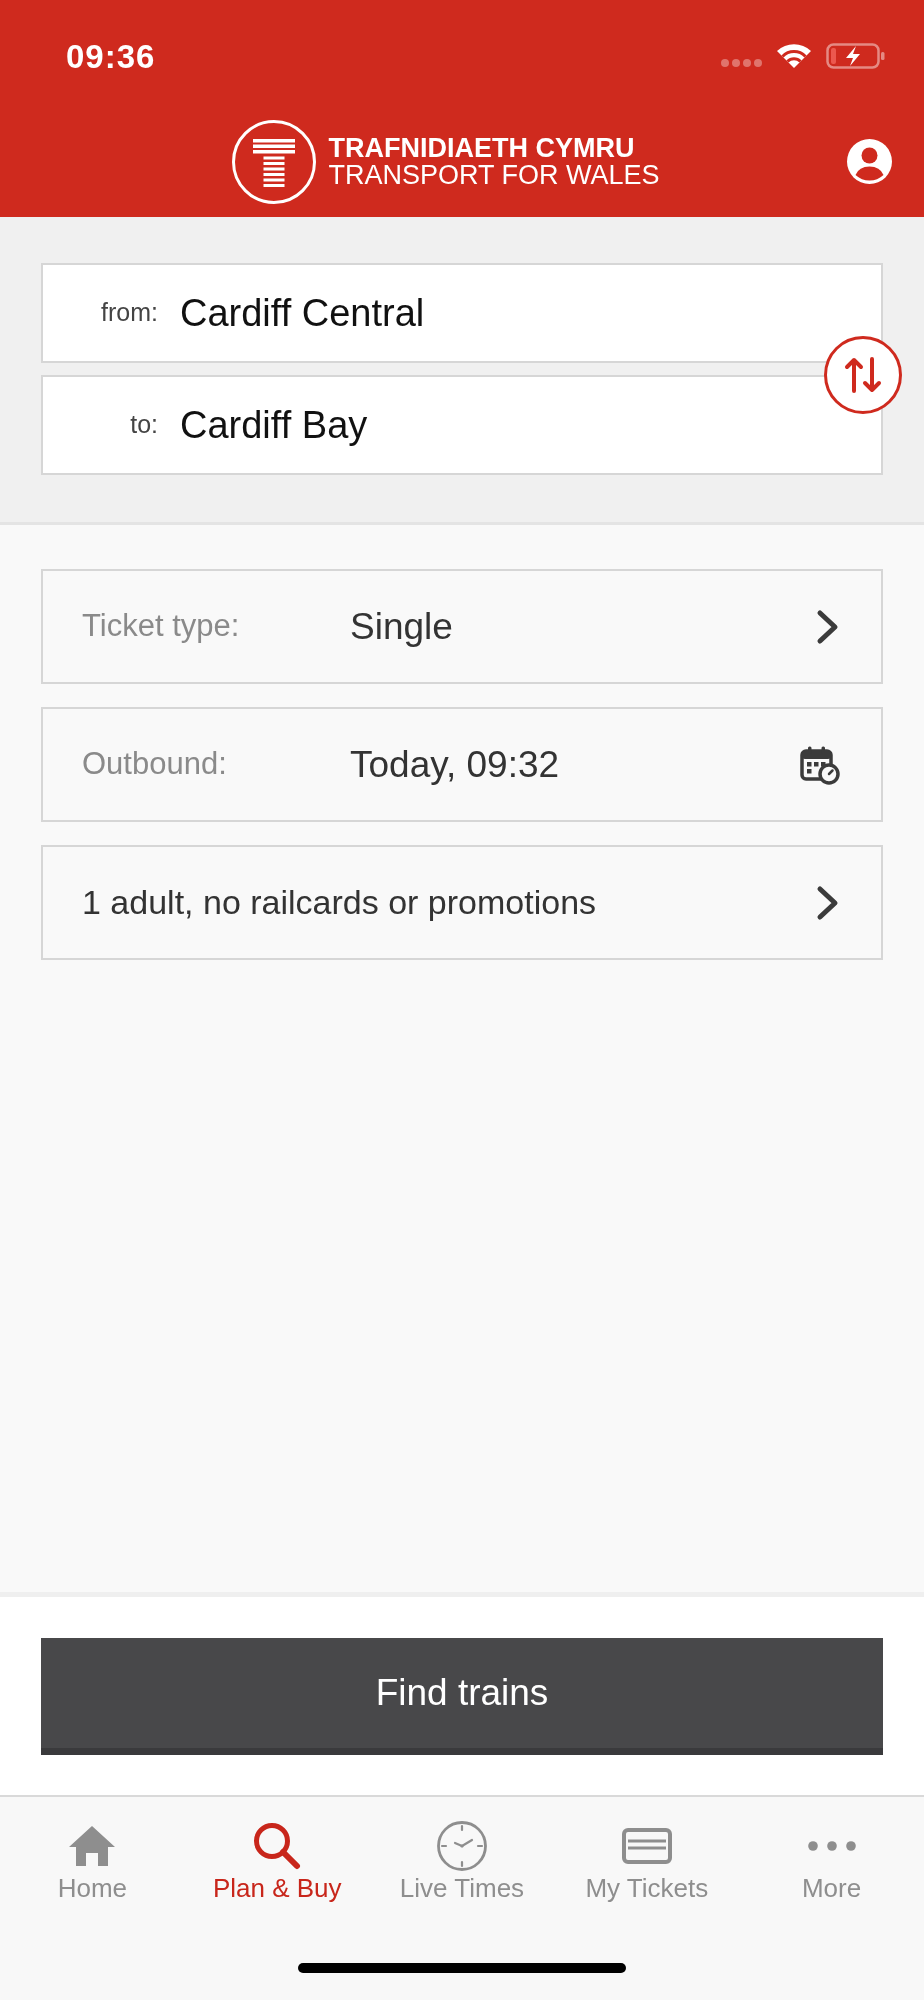 The width and height of the screenshot is (924, 2000). Describe the element at coordinates (462, 626) in the screenshot. I see `picker-row: Ticket type: Single` at that location.